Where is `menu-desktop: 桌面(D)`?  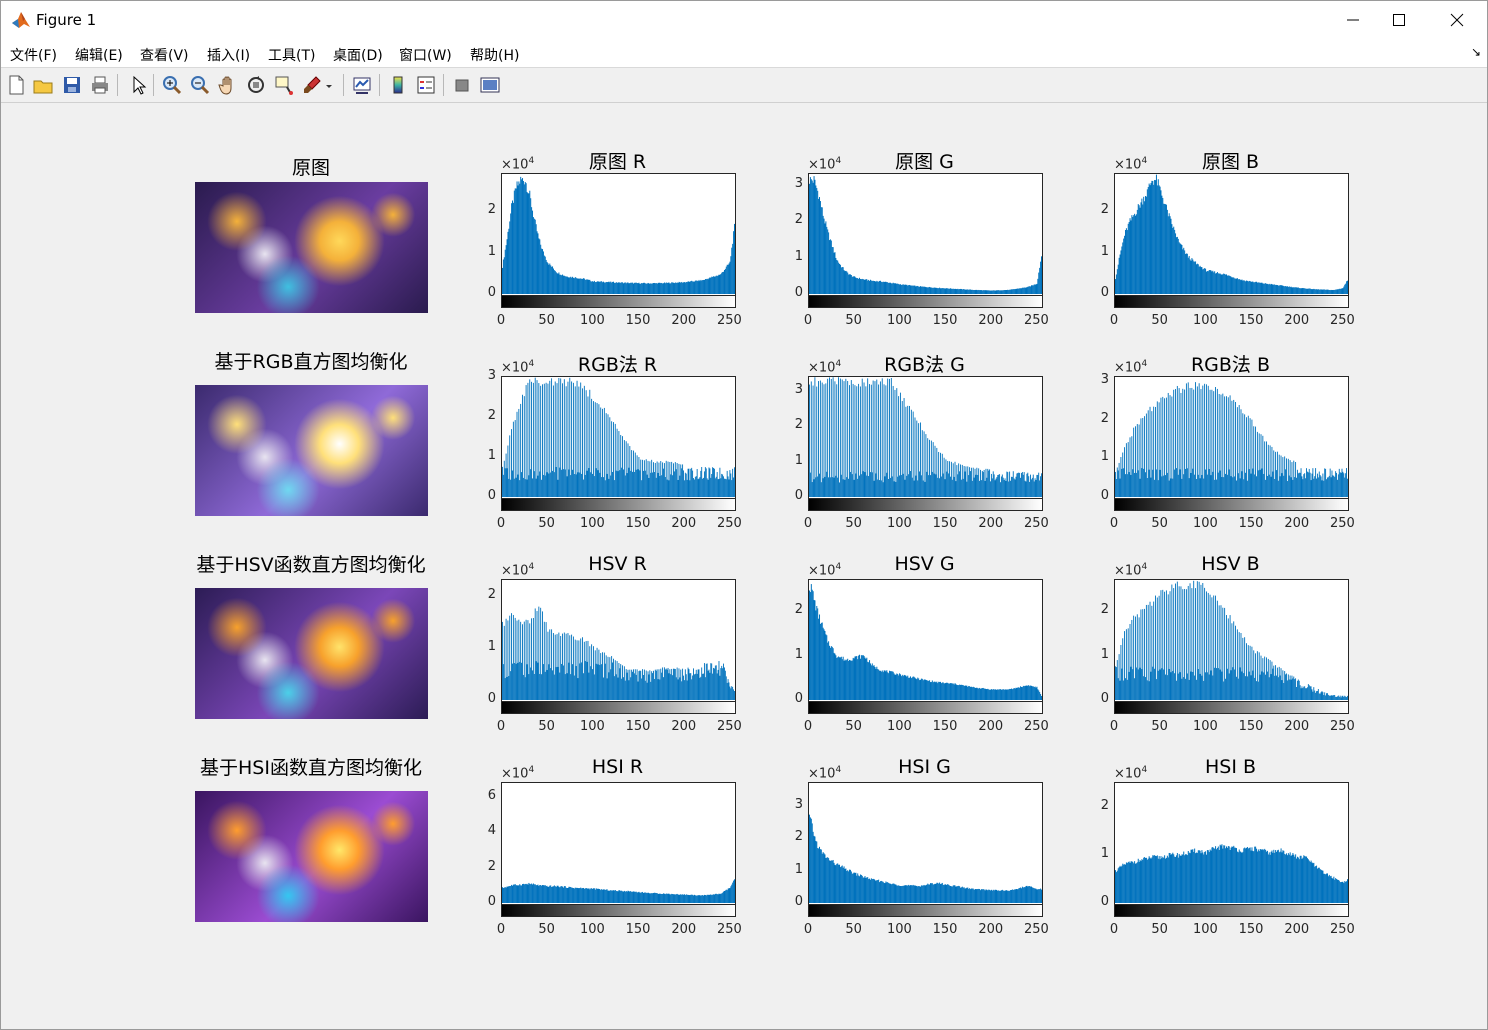
menu-desktop: 桌面(D) is located at coordinates (358, 55).